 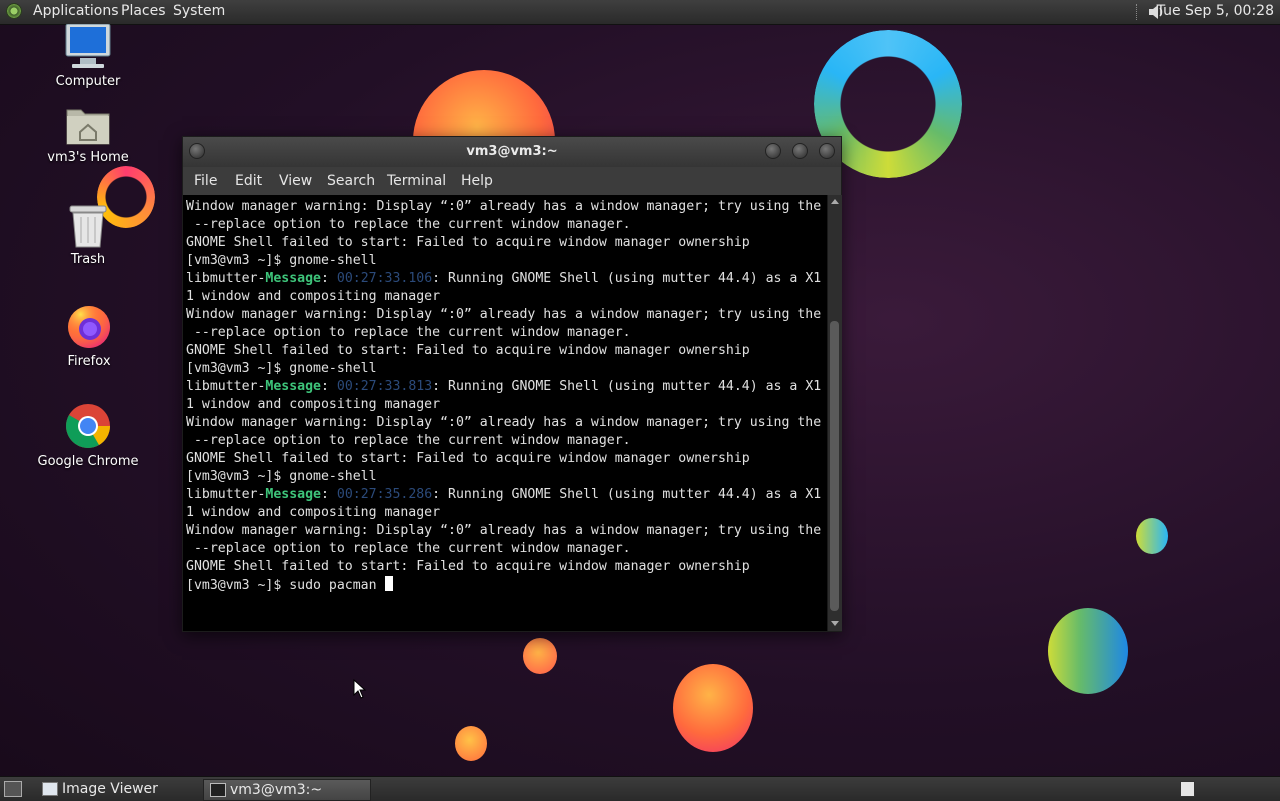 I want to click on menu-help: Help, so click(x=477, y=181).